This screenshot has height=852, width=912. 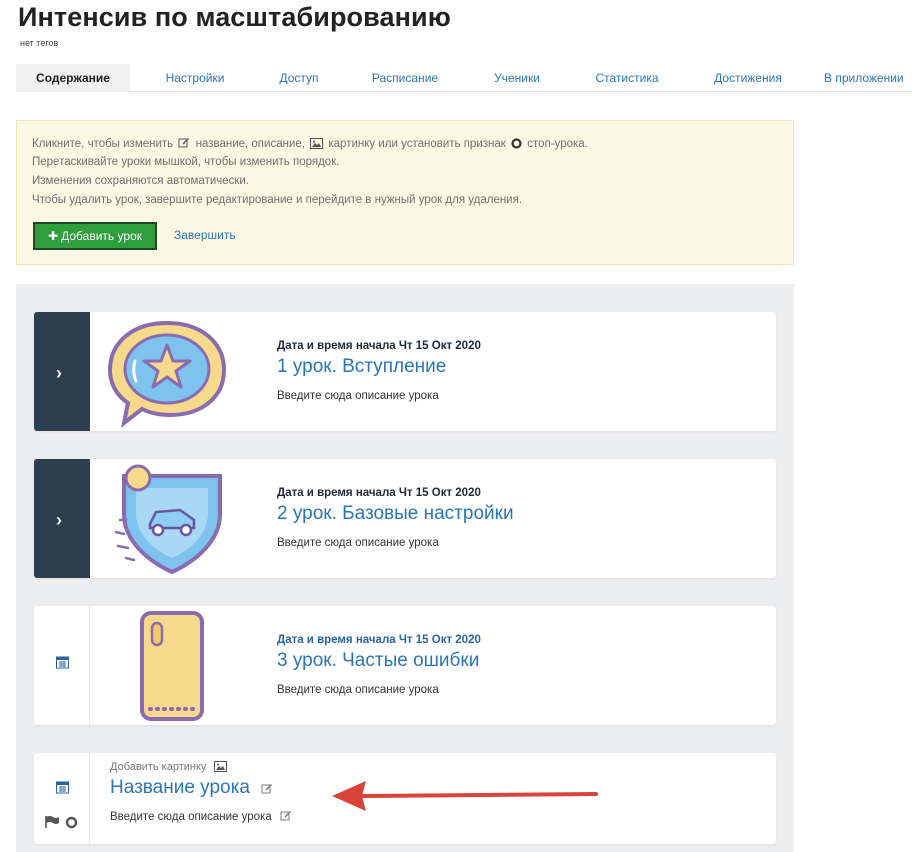 I want to click on info-text: название, описание,, so click(x=250, y=144).